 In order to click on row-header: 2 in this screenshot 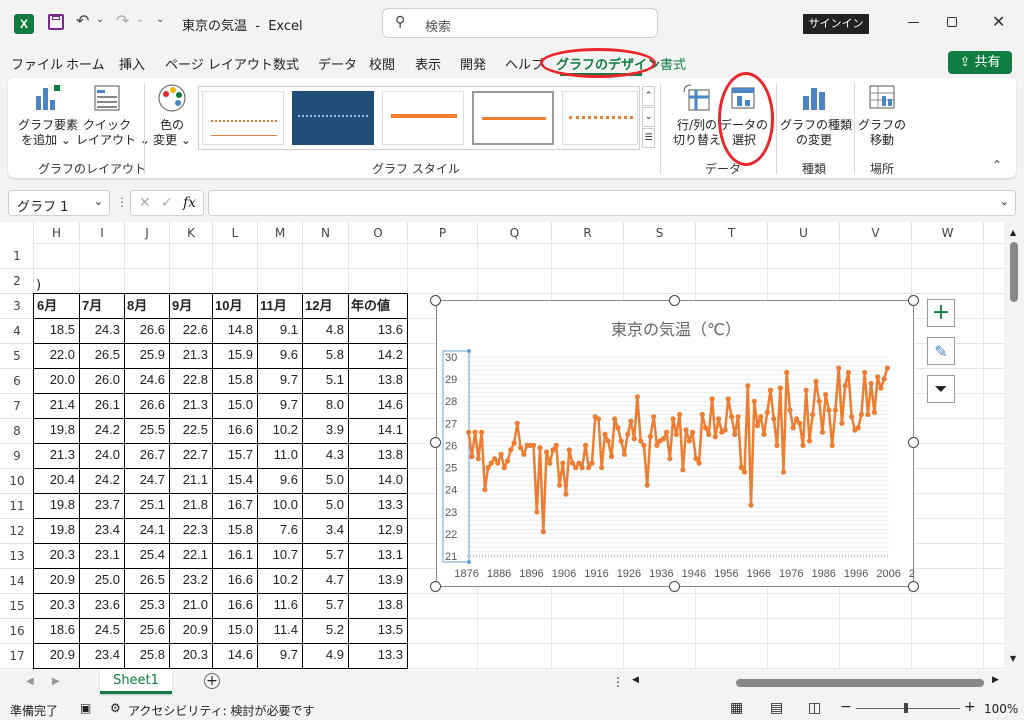, I will do `click(17, 281)`.